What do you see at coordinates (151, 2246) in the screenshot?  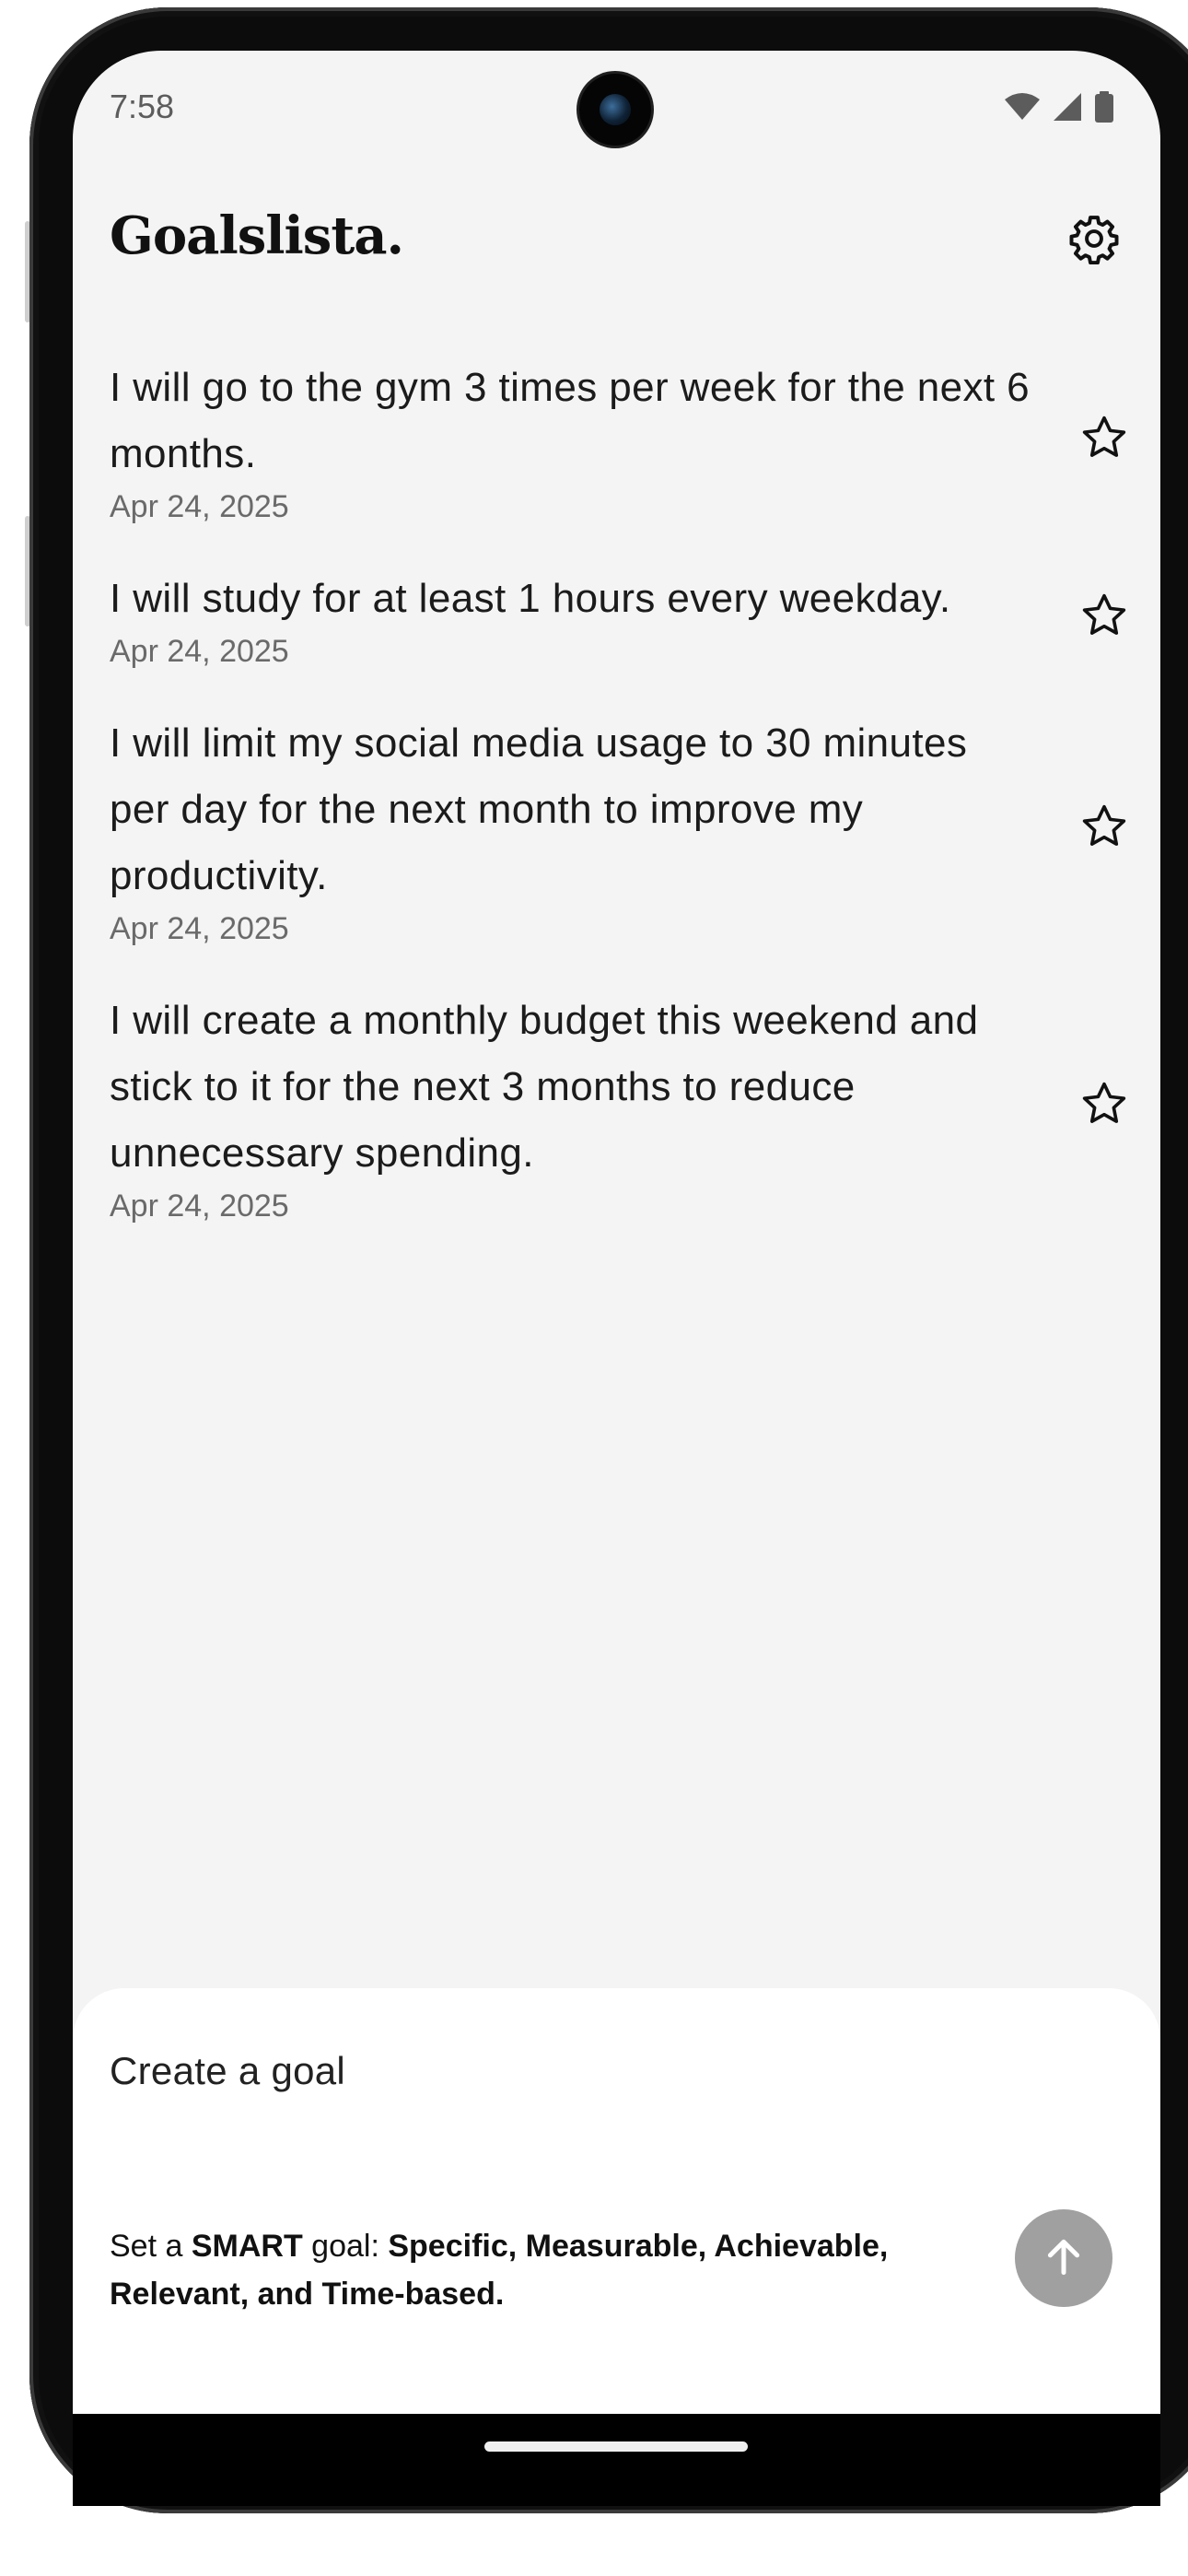 I see `hint-prefix: Set a` at bounding box center [151, 2246].